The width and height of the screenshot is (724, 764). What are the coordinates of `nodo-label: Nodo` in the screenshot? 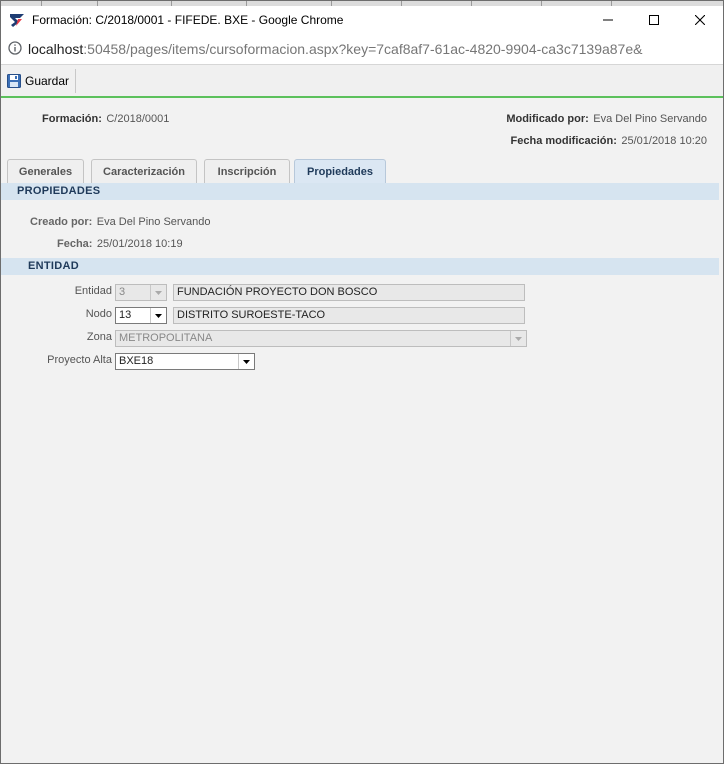 It's located at (98, 314).